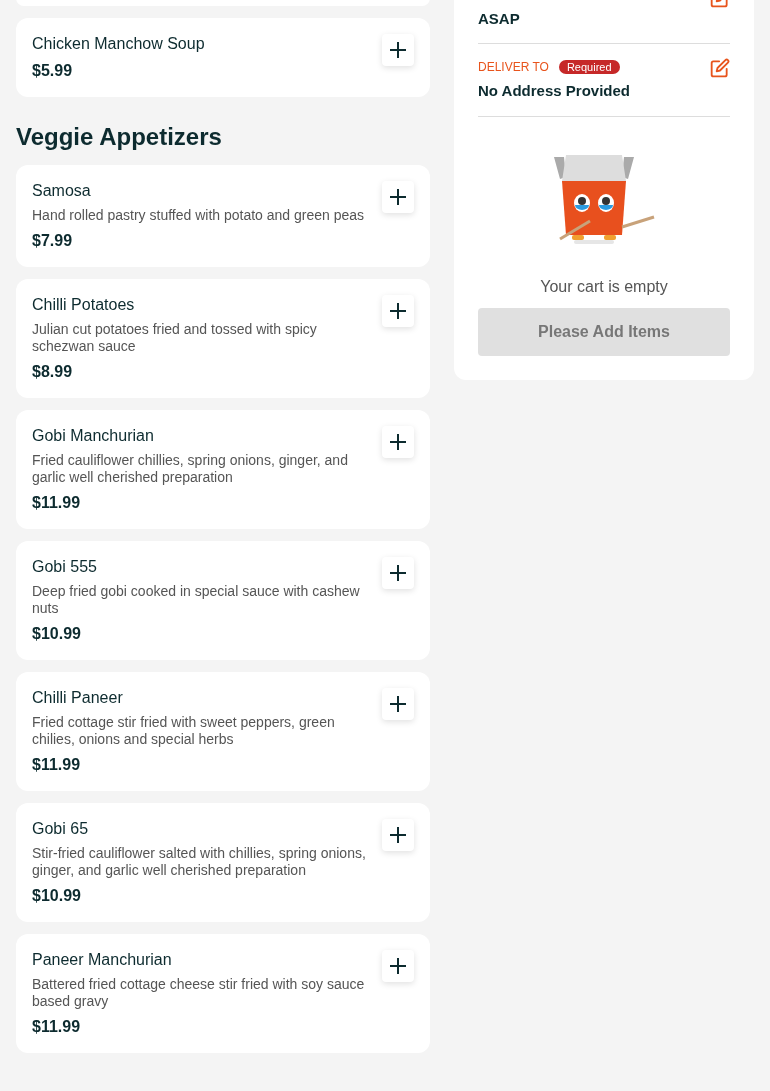  I want to click on item-description: Julian cut potatoes fried and tossed with spicy schezwan sauce, so click(175, 338).